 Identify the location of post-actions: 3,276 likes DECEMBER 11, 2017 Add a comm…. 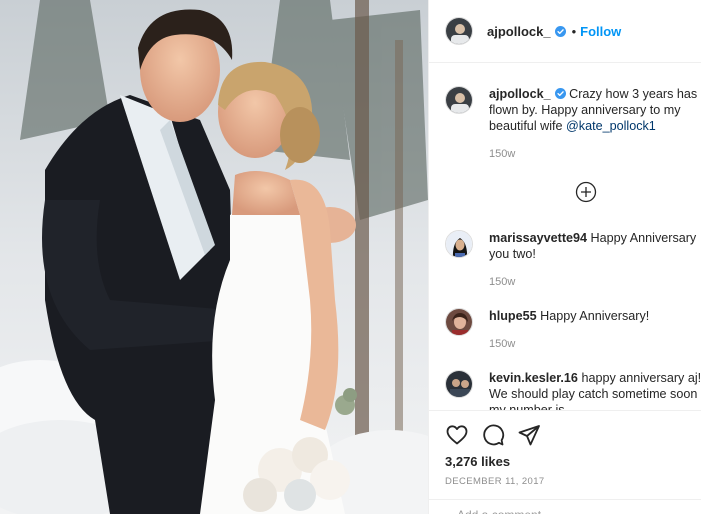
(565, 462).